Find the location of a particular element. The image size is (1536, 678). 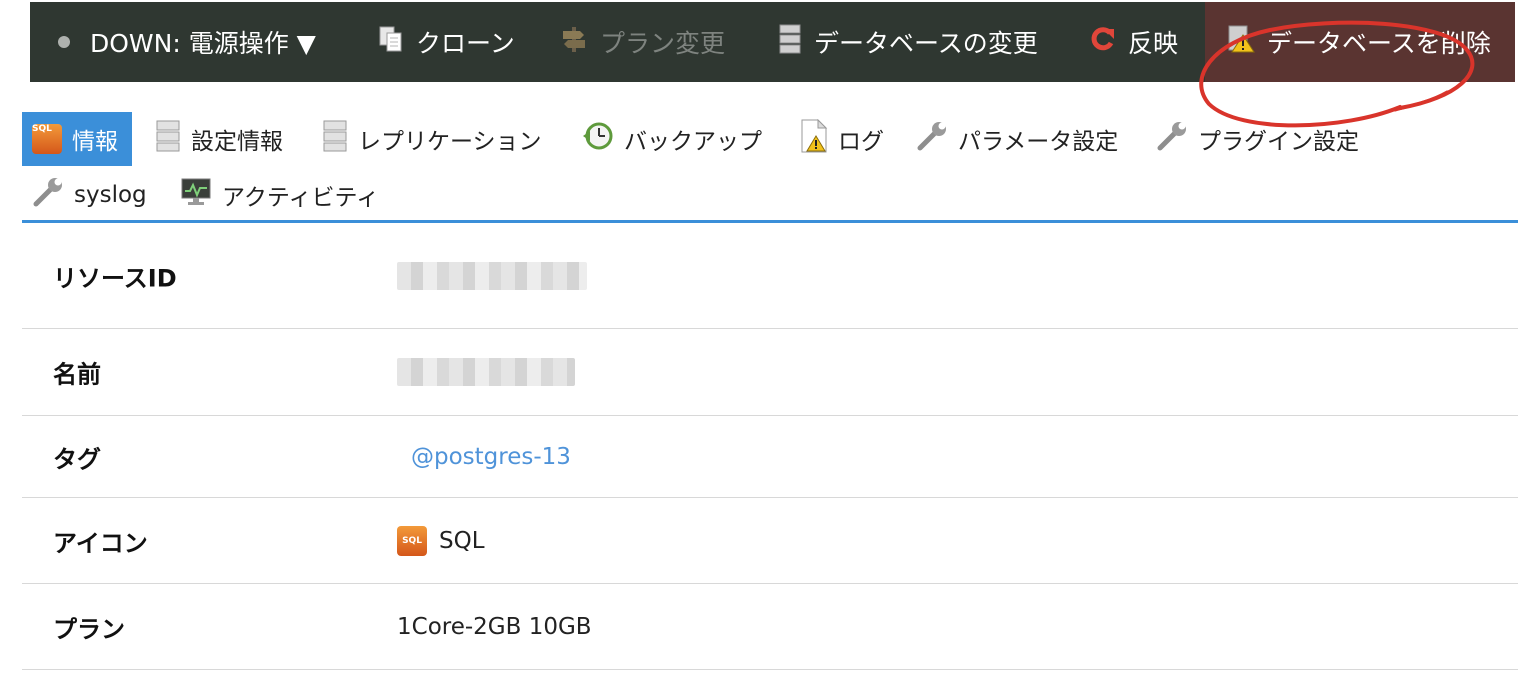

tag-row: タグ @postgres-13 is located at coordinates (770, 457).